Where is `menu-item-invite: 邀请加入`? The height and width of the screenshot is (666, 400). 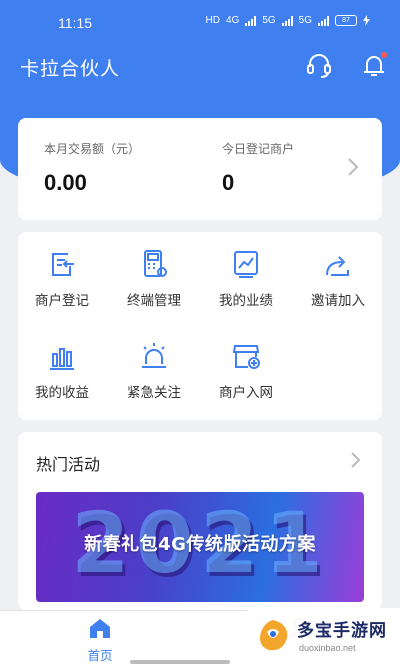 menu-item-invite: 邀请加入 is located at coordinates (338, 278).